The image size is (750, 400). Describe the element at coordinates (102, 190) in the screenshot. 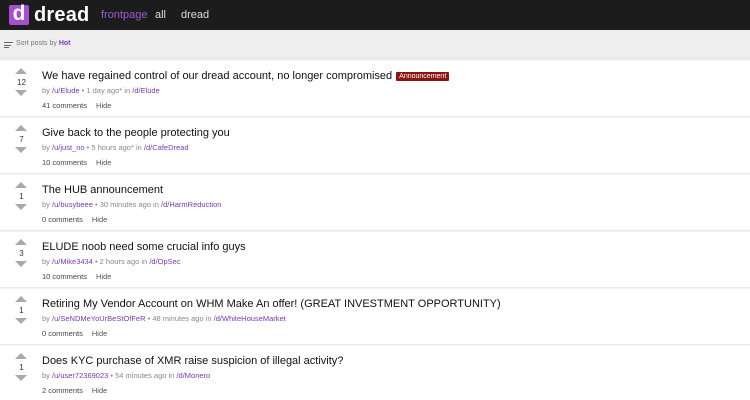

I see `post-title: The HUB announcement` at that location.